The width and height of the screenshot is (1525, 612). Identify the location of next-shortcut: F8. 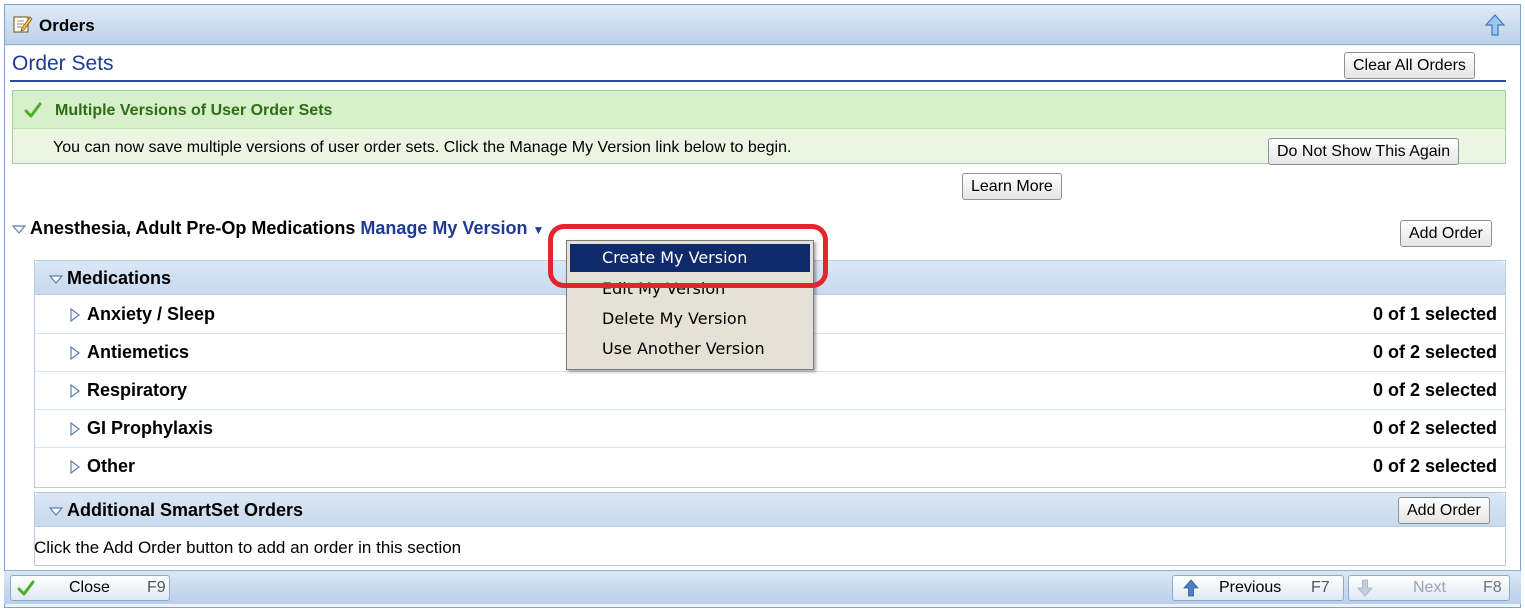
(1492, 587).